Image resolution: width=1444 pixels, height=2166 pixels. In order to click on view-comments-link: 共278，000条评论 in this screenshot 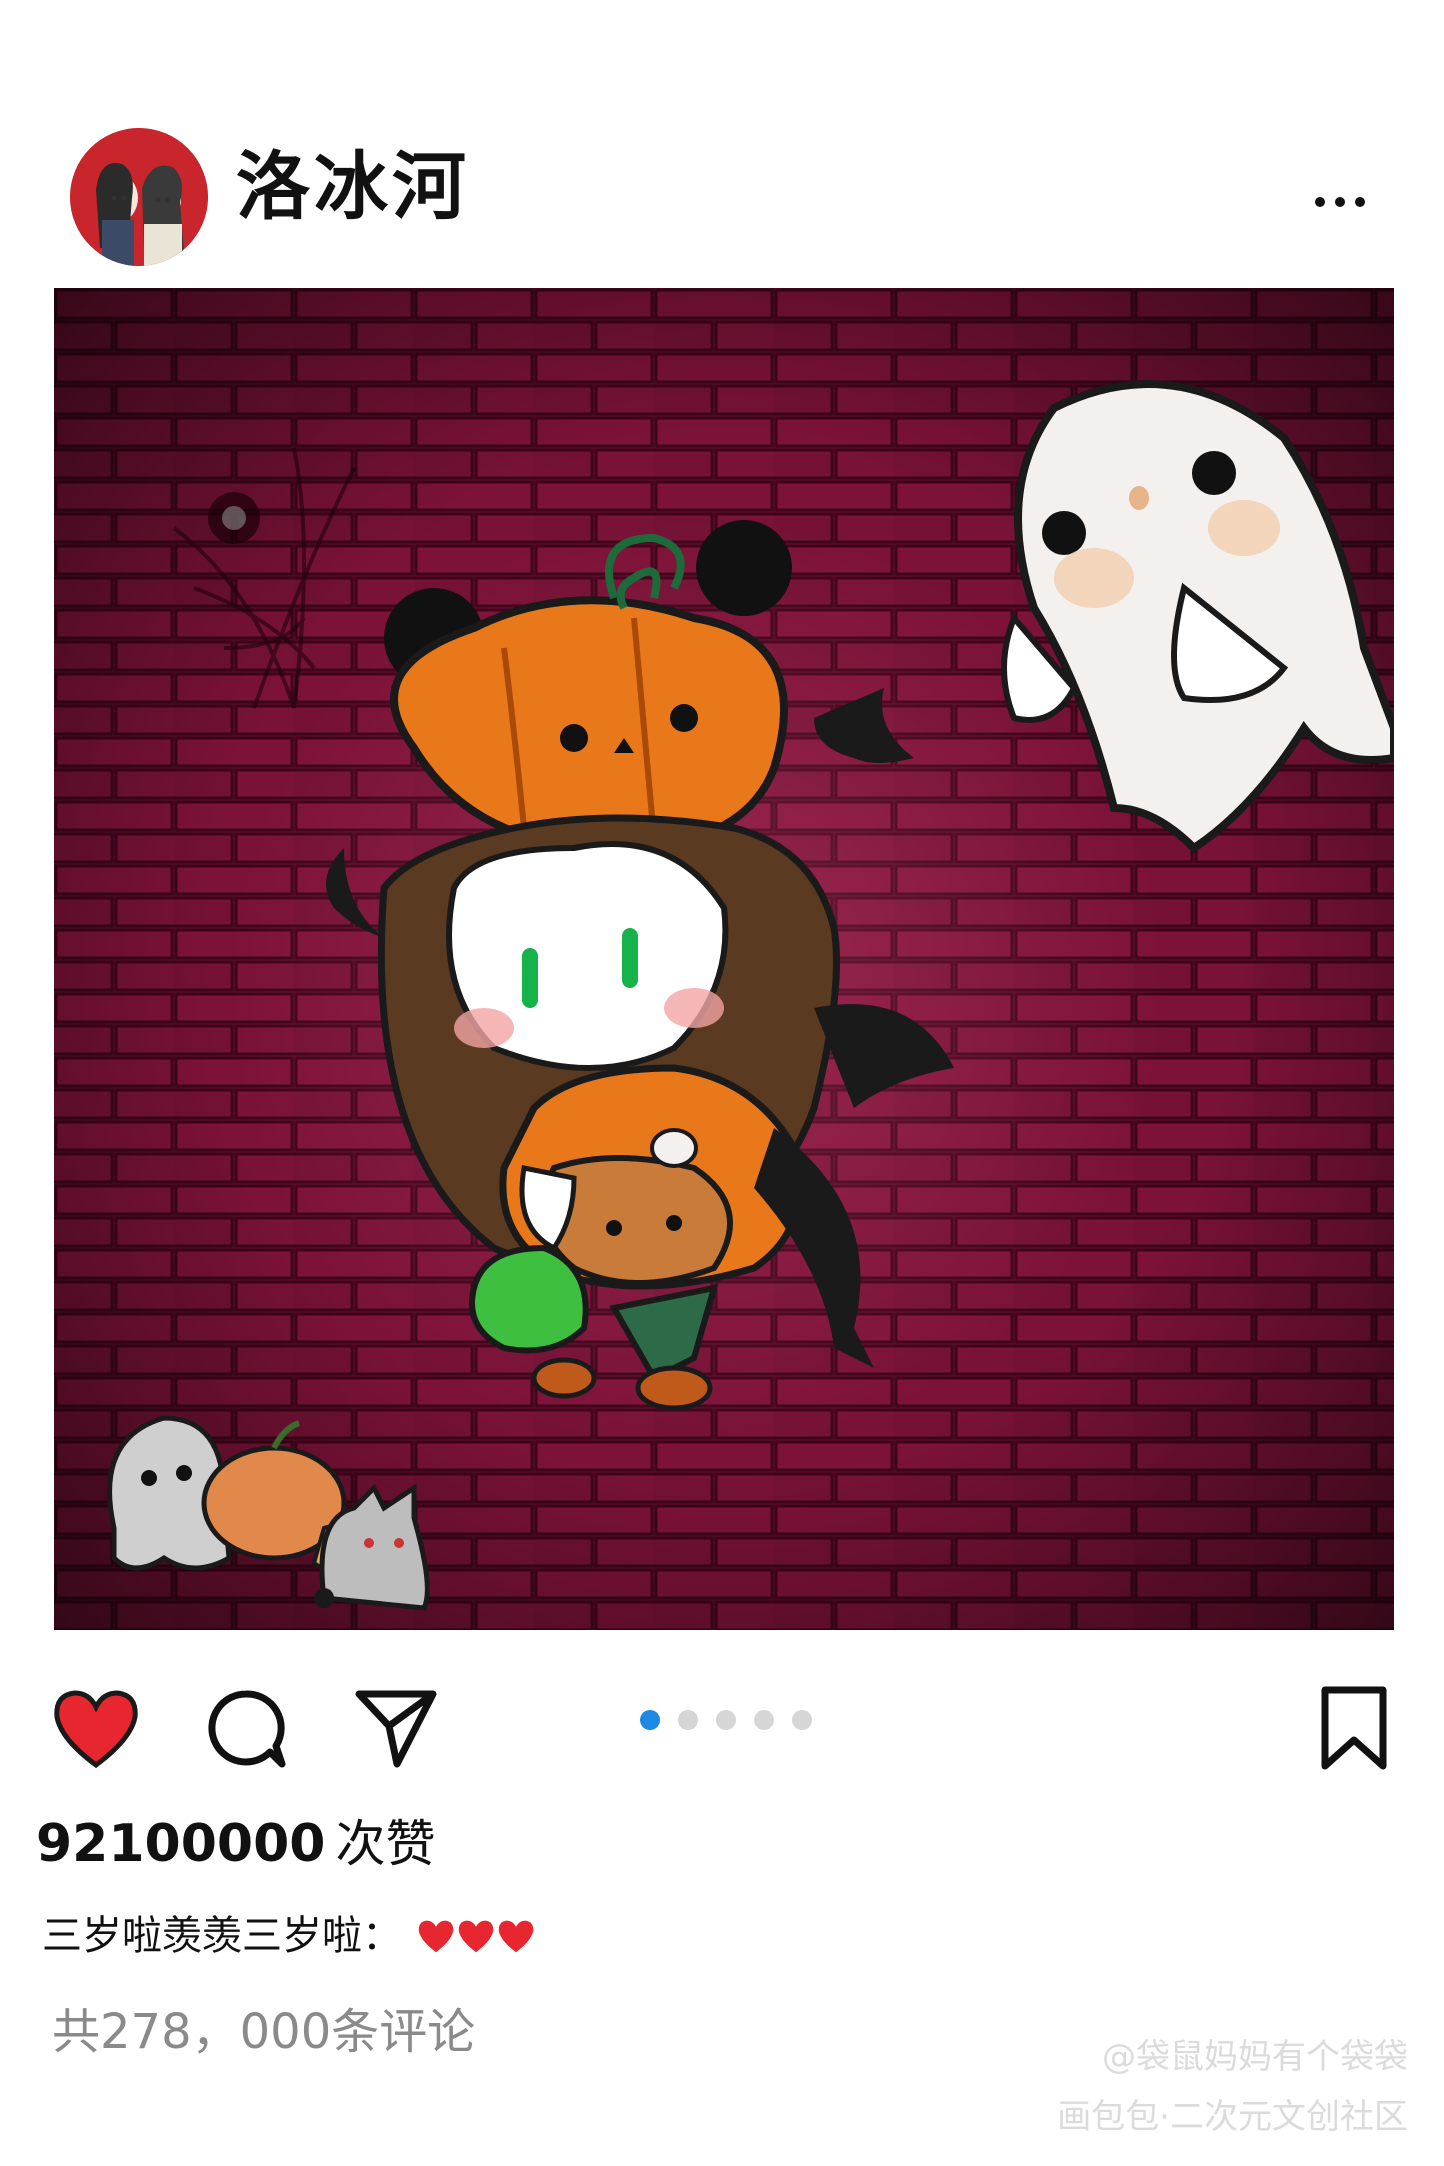, I will do `click(263, 2032)`.